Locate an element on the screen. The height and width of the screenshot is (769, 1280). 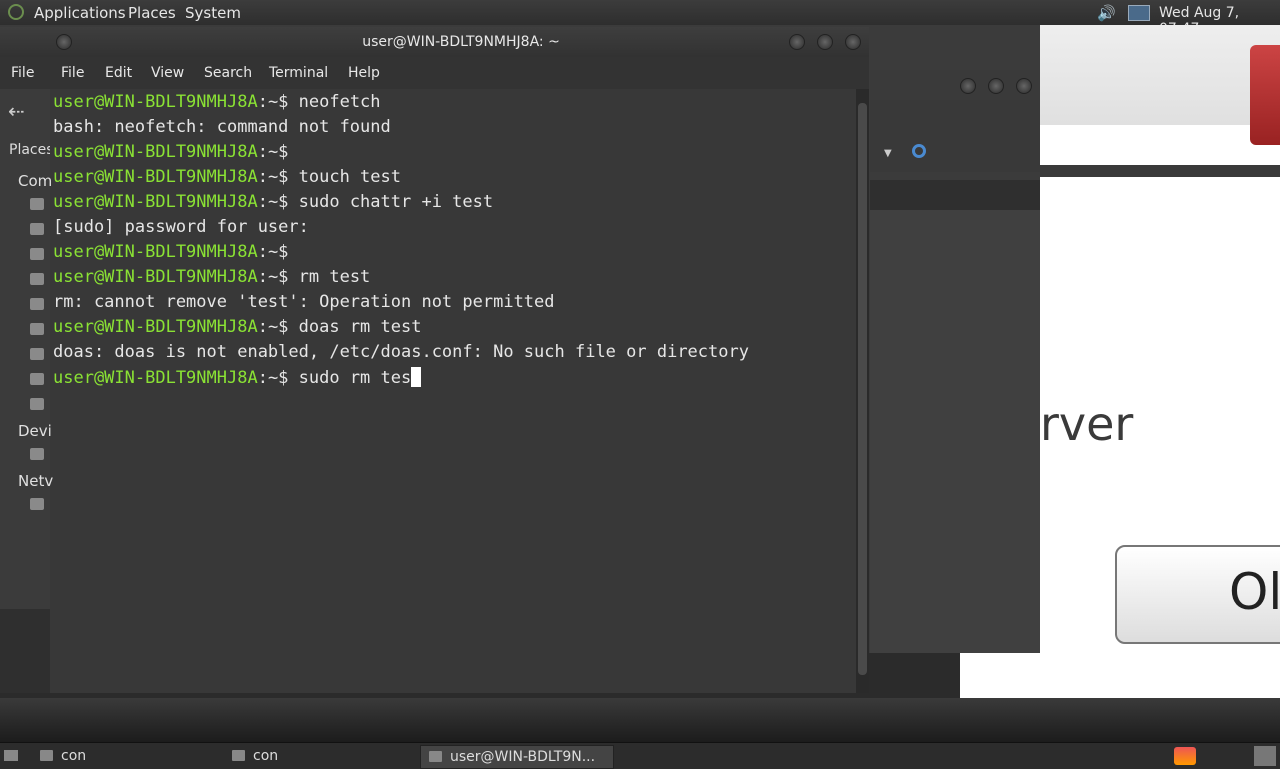
terminal-command-line: user@WIN-BDLT9NMHJ8A:~$ sudo rm tes is located at coordinates (237, 377).